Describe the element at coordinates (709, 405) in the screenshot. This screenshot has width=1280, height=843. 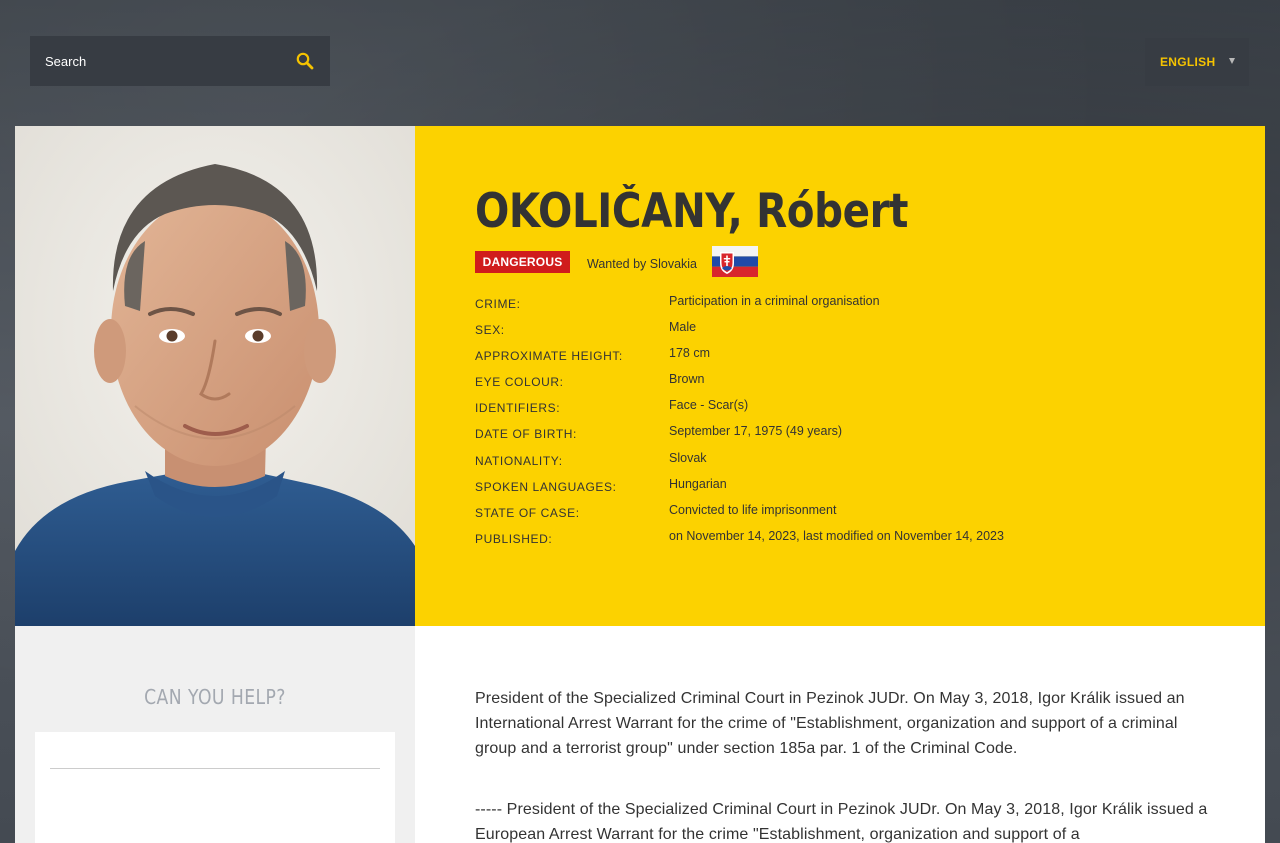
I see `detail-value: Face - Scar(s)` at that location.